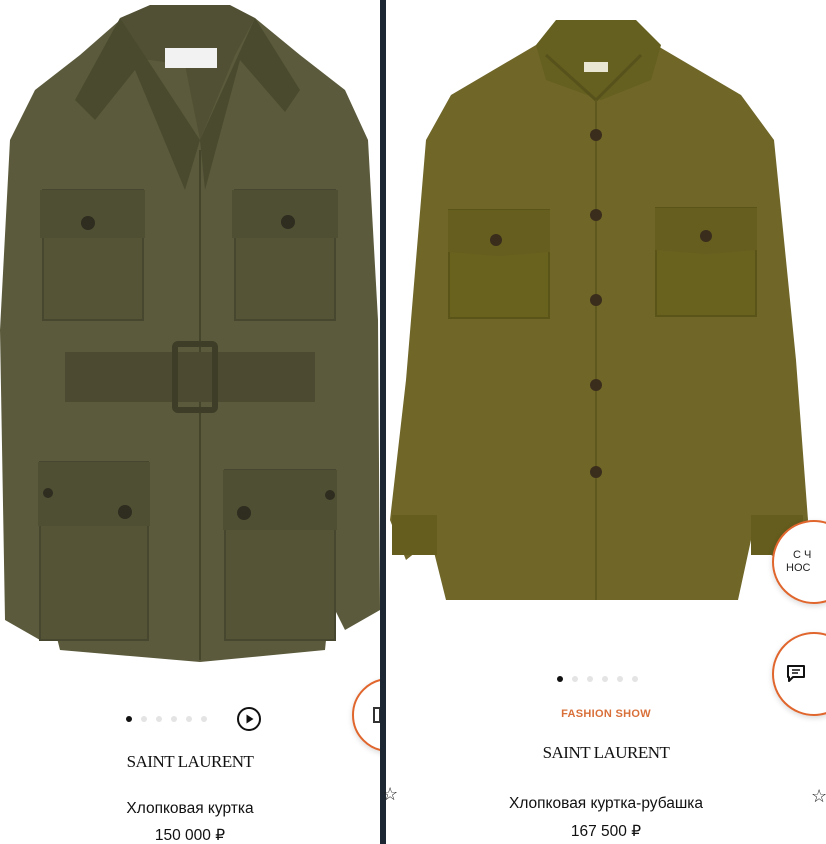 The image size is (826, 844). Describe the element at coordinates (606, 804) in the screenshot. I see `product-title: Хлопковая куртка-рубашка` at that location.